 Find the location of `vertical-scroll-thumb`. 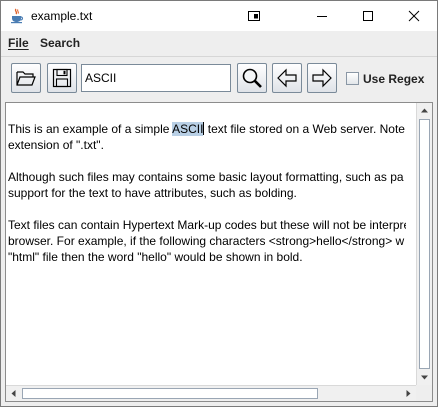

vertical-scroll-thumb is located at coordinates (424, 244).